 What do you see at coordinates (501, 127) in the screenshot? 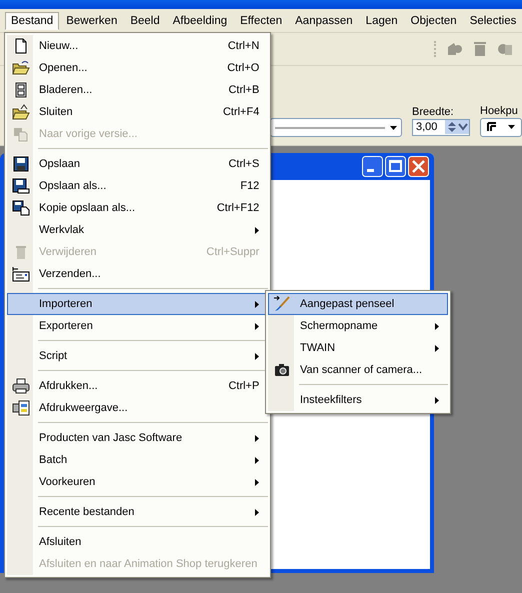
I see `corner-dropdown` at bounding box center [501, 127].